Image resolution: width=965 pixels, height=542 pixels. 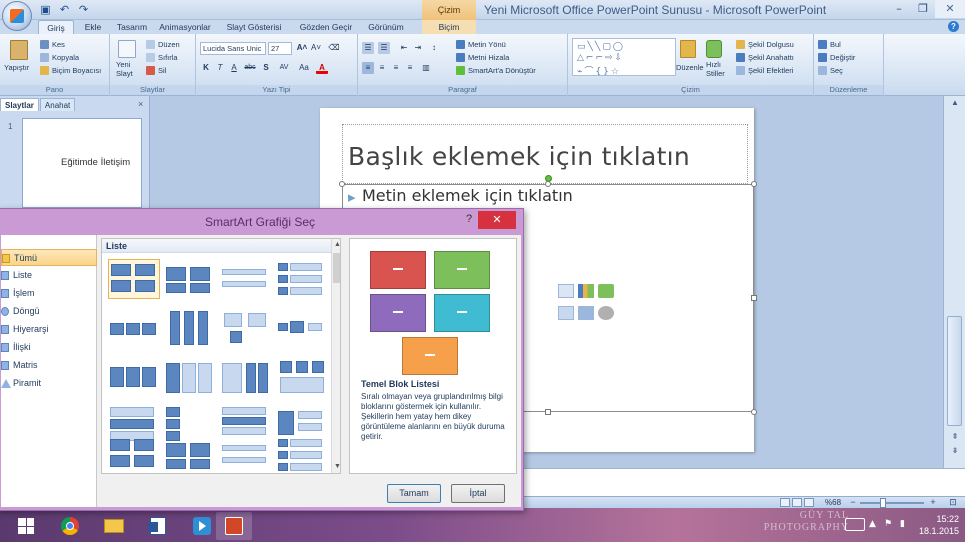 What do you see at coordinates (336, 246) in the screenshot?
I see `layout-scroll-up-icon: ▲` at bounding box center [336, 246].